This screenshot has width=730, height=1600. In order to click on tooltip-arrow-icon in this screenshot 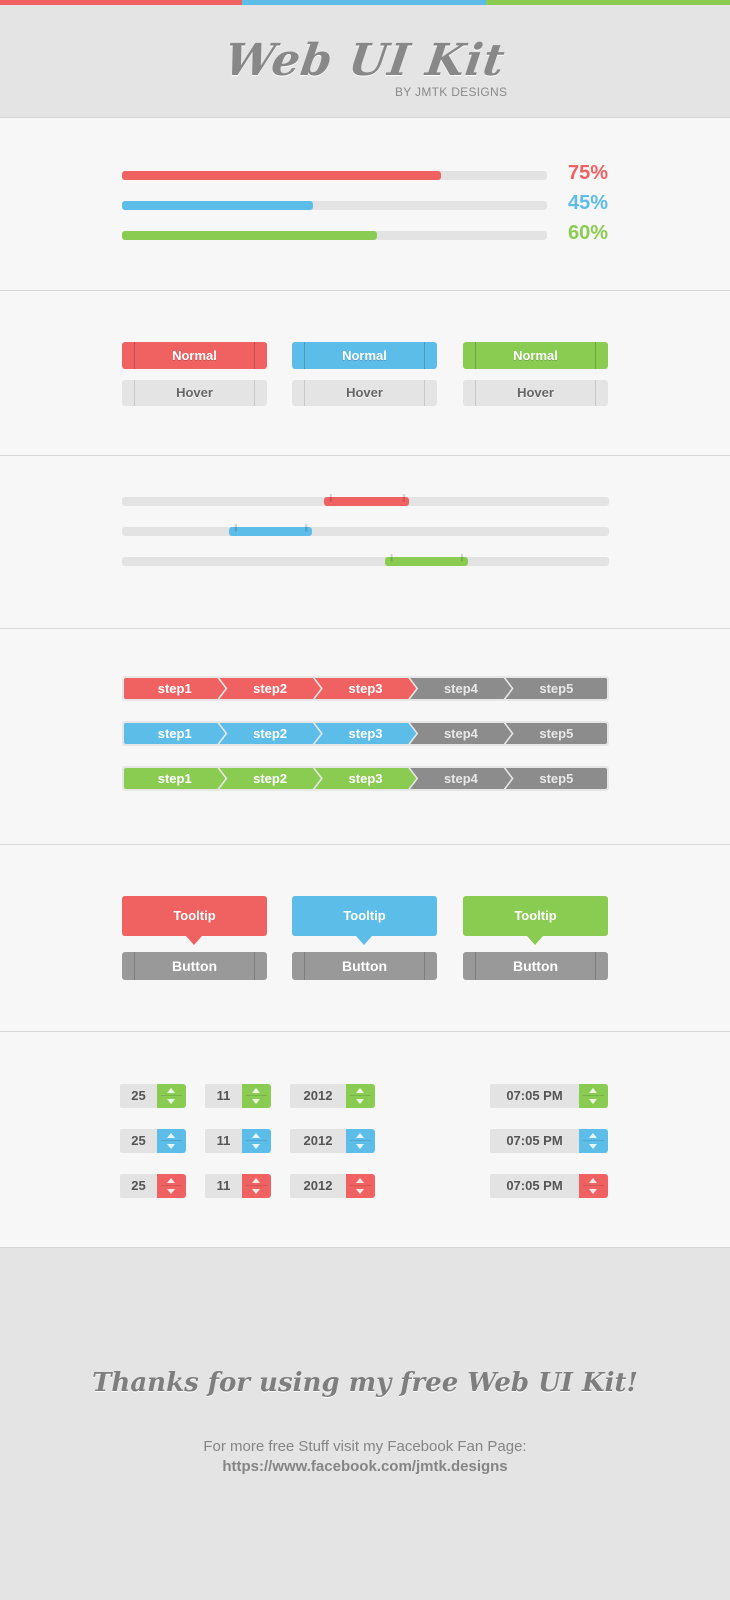, I will do `click(364, 940)`.